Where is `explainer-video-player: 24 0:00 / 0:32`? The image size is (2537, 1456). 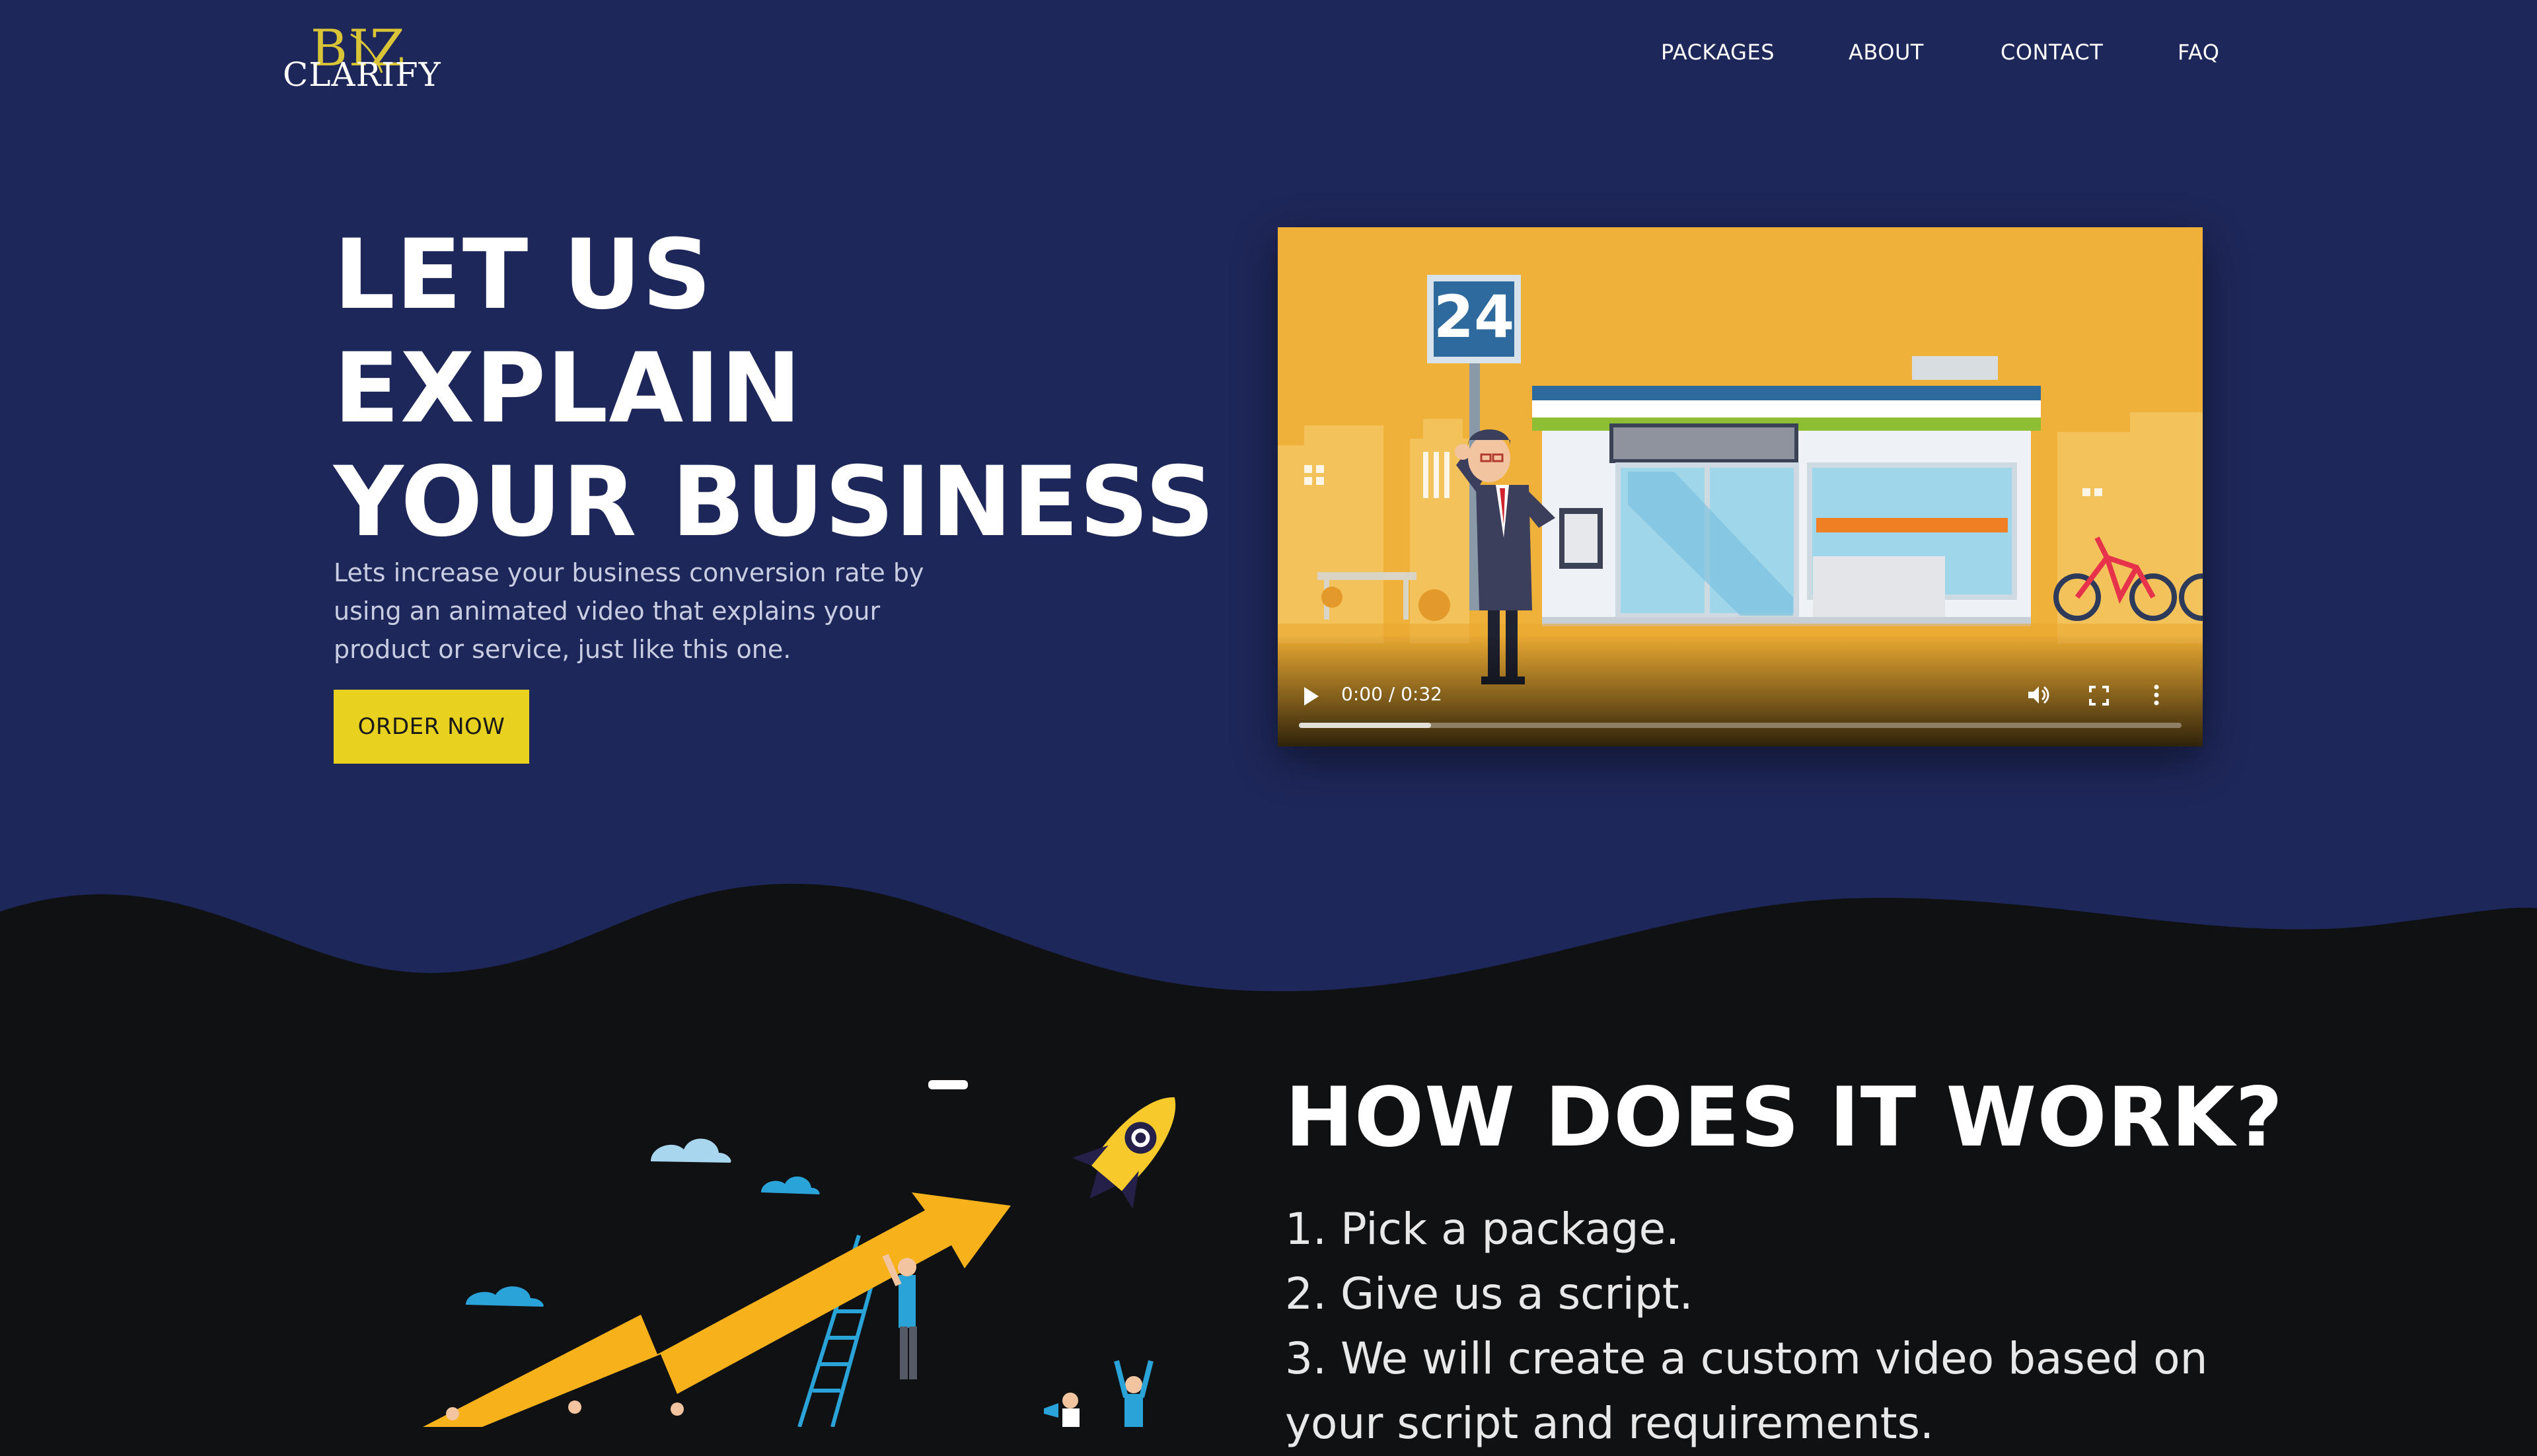
explainer-video-player: 24 0:00 / 0:32 is located at coordinates (1741, 486).